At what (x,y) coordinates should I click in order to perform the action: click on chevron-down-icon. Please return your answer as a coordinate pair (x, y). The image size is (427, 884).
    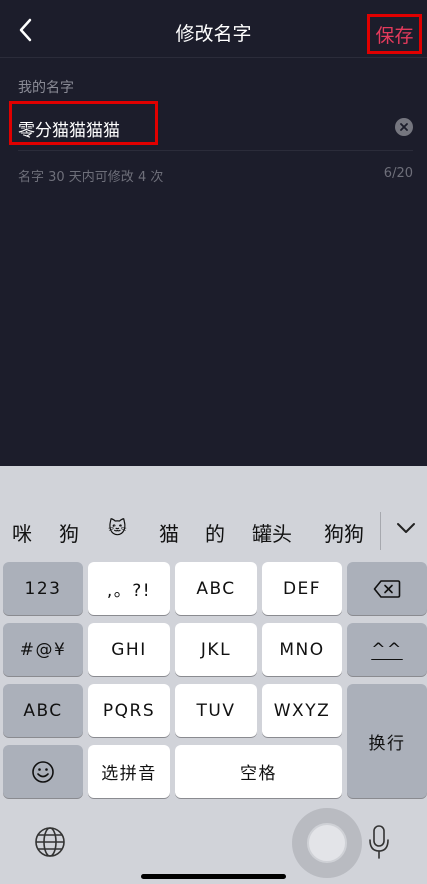
    Looking at the image, I should click on (406, 528).